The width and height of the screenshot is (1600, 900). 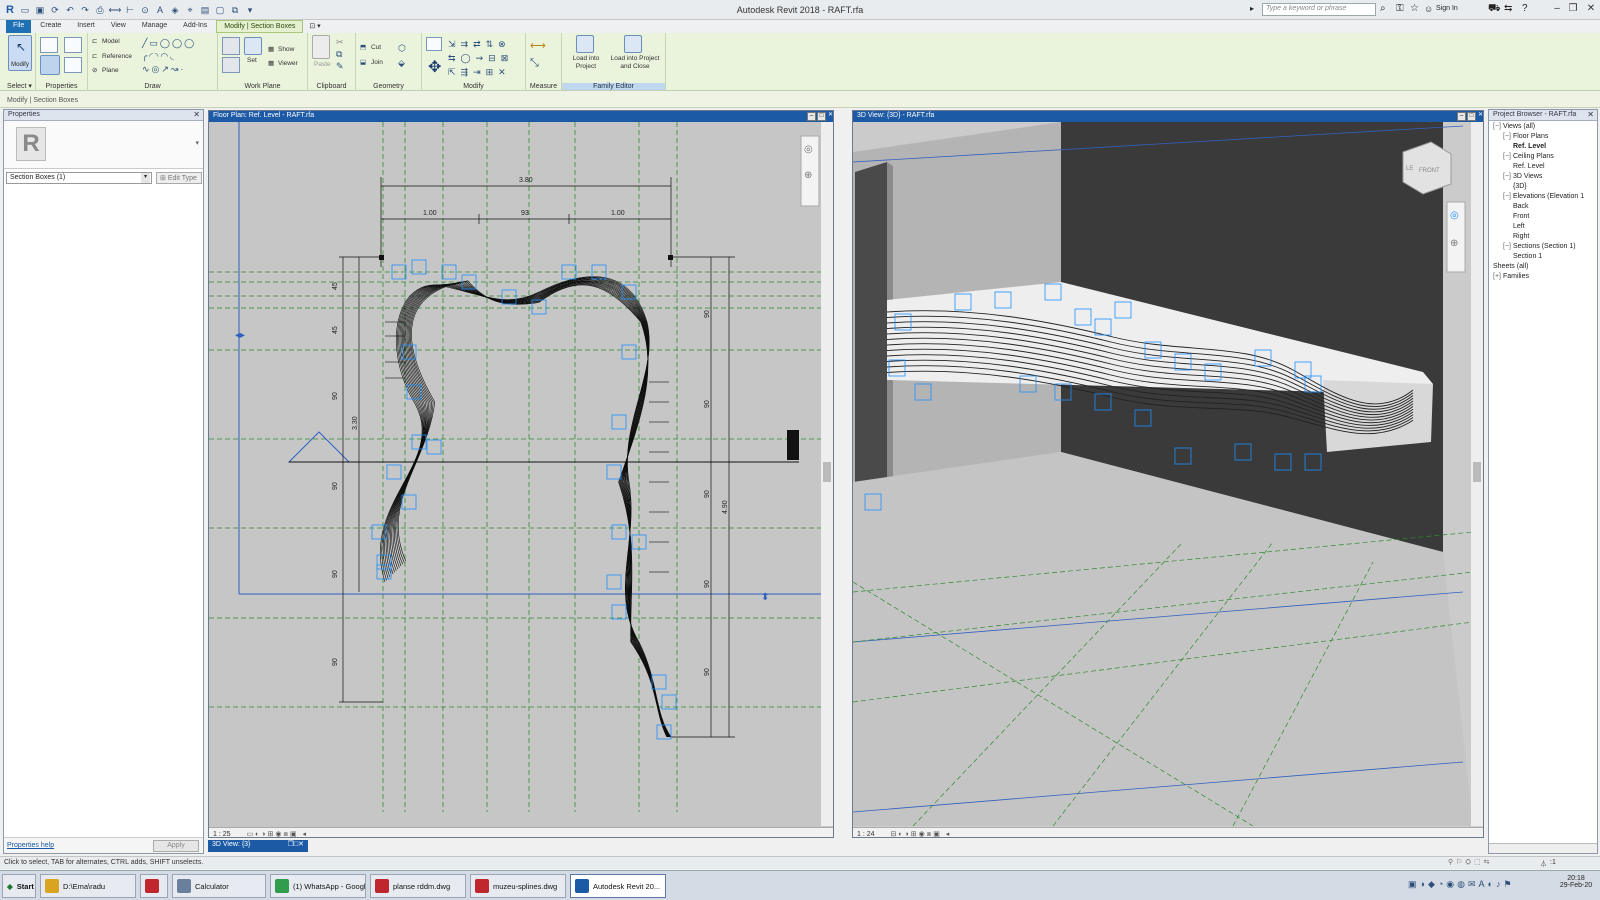 What do you see at coordinates (288, 63) in the screenshot?
I see `viewer-button: Viewer` at bounding box center [288, 63].